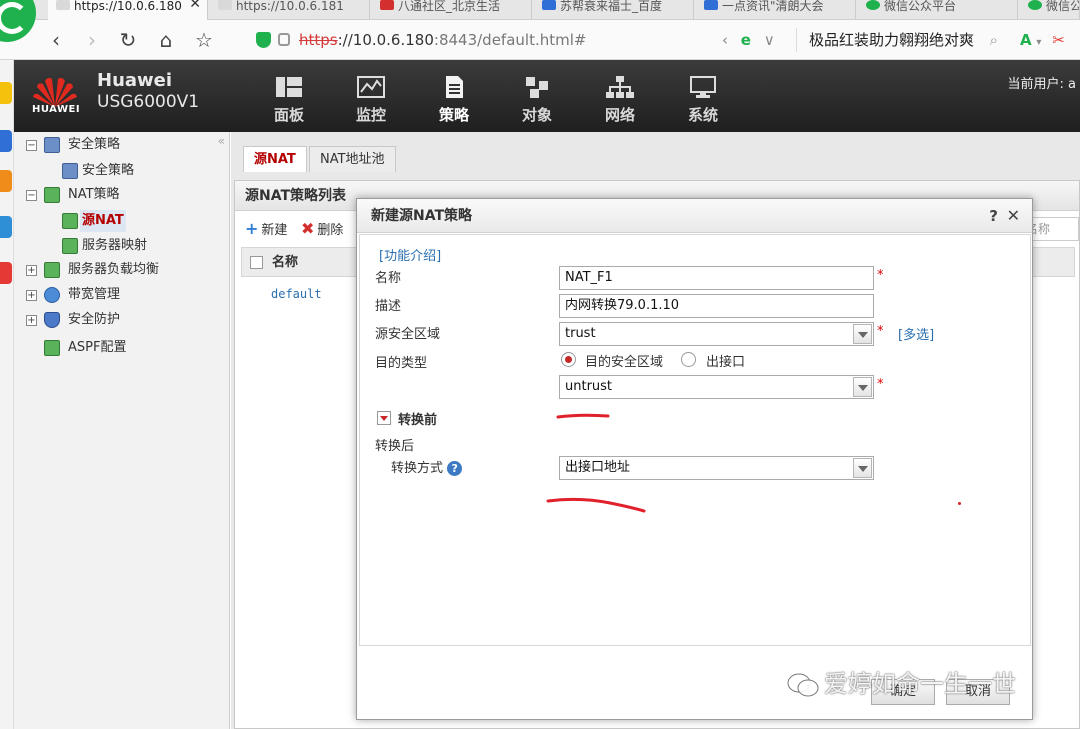 This screenshot has height=729, width=1080. I want to click on menu-object: 对象, so click(537, 100).